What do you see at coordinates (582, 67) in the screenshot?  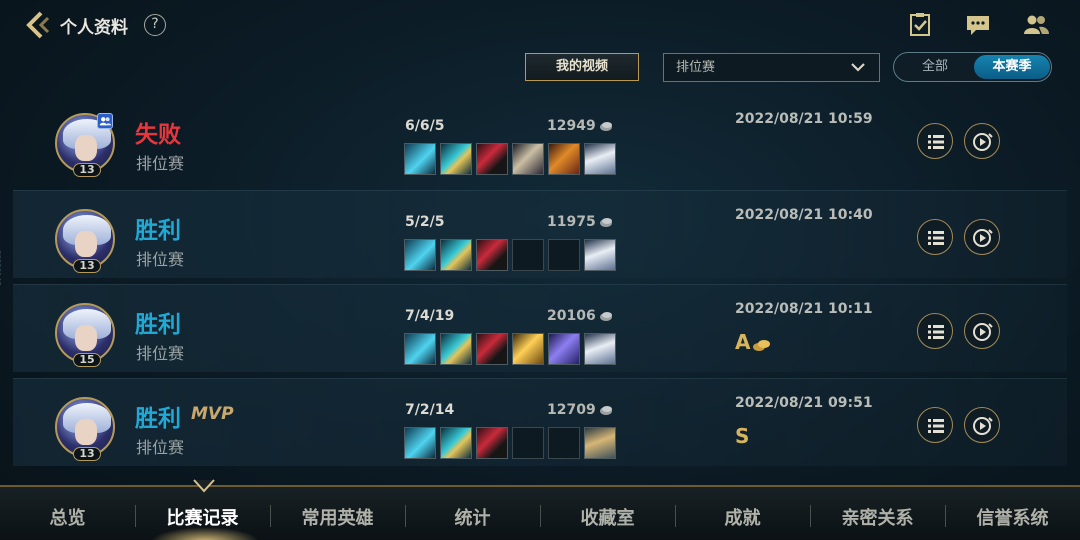 I see `my-videos-button: 我的视频` at bounding box center [582, 67].